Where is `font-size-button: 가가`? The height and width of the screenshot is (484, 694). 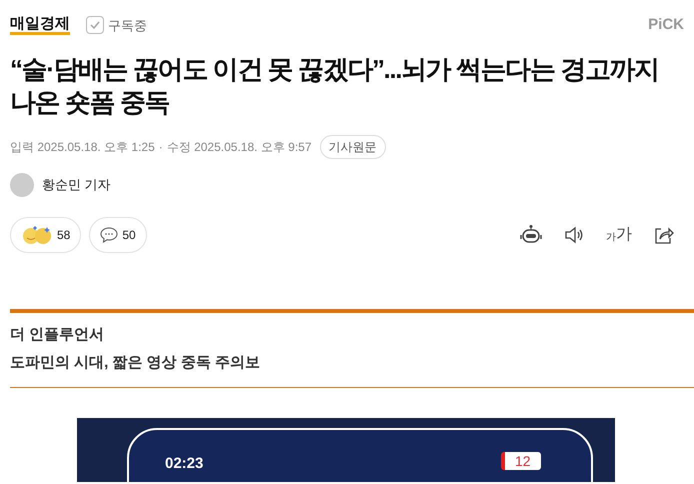
font-size-button: 가가 is located at coordinates (619, 234).